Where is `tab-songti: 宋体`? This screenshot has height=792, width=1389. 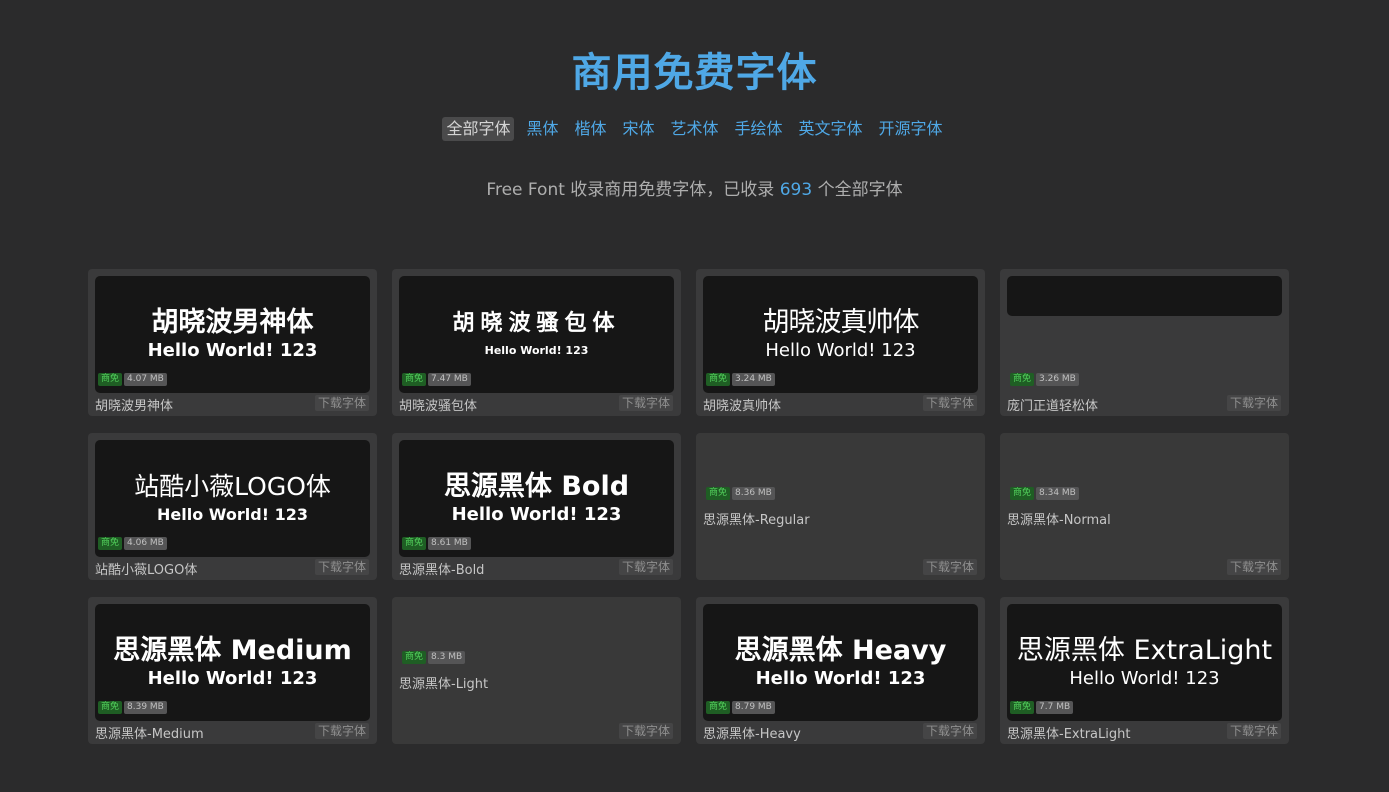
tab-songti: 宋体 is located at coordinates (638, 129).